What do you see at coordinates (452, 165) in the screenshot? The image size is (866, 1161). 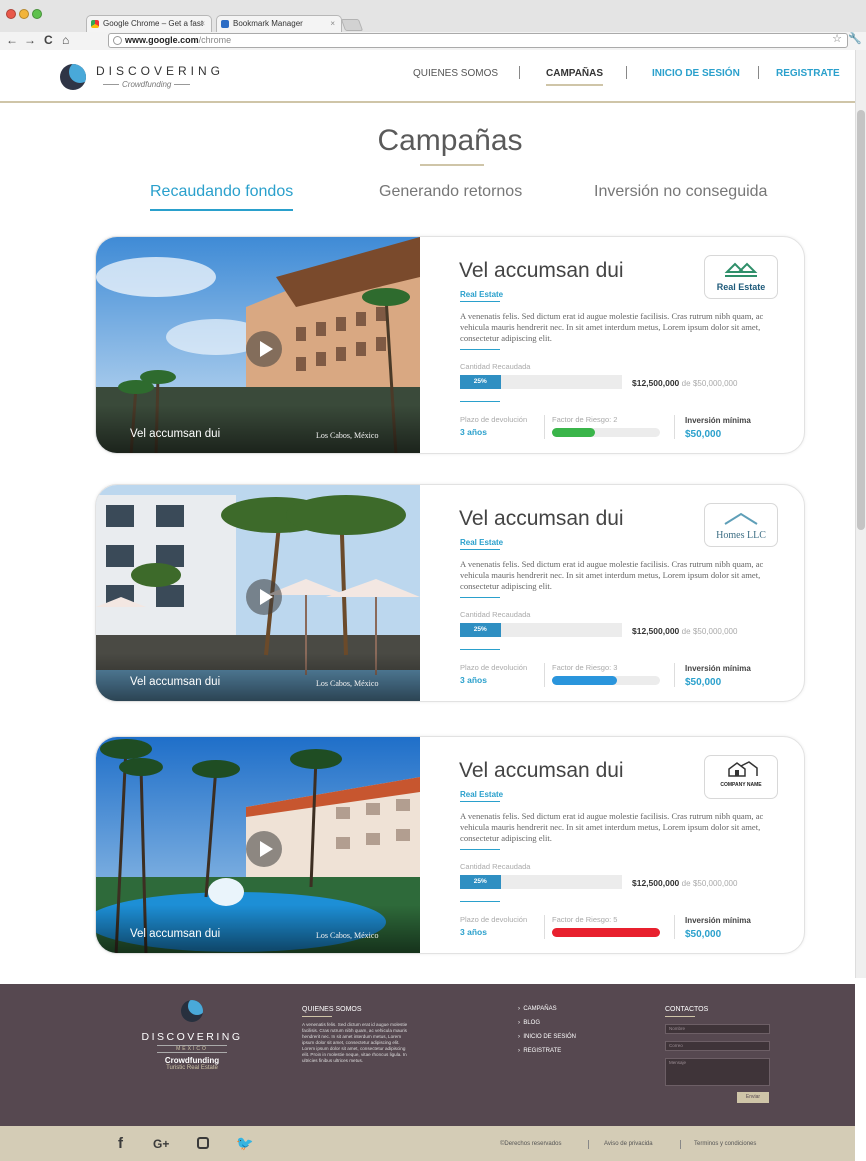 I see `title-underline` at bounding box center [452, 165].